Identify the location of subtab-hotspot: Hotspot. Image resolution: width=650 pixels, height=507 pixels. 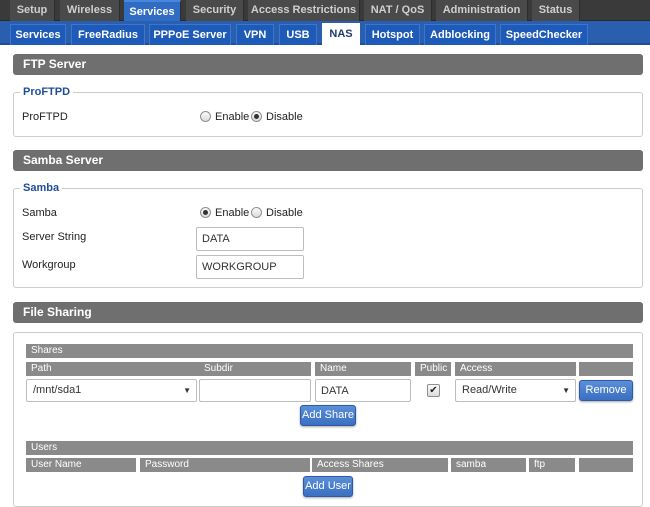
(392, 34).